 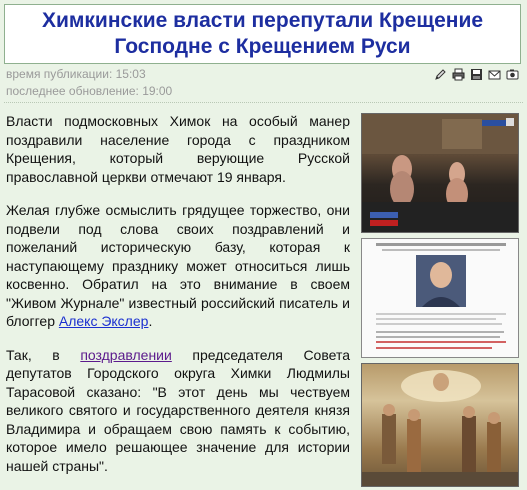 What do you see at coordinates (440, 74) in the screenshot?
I see `edit-icon` at bounding box center [440, 74].